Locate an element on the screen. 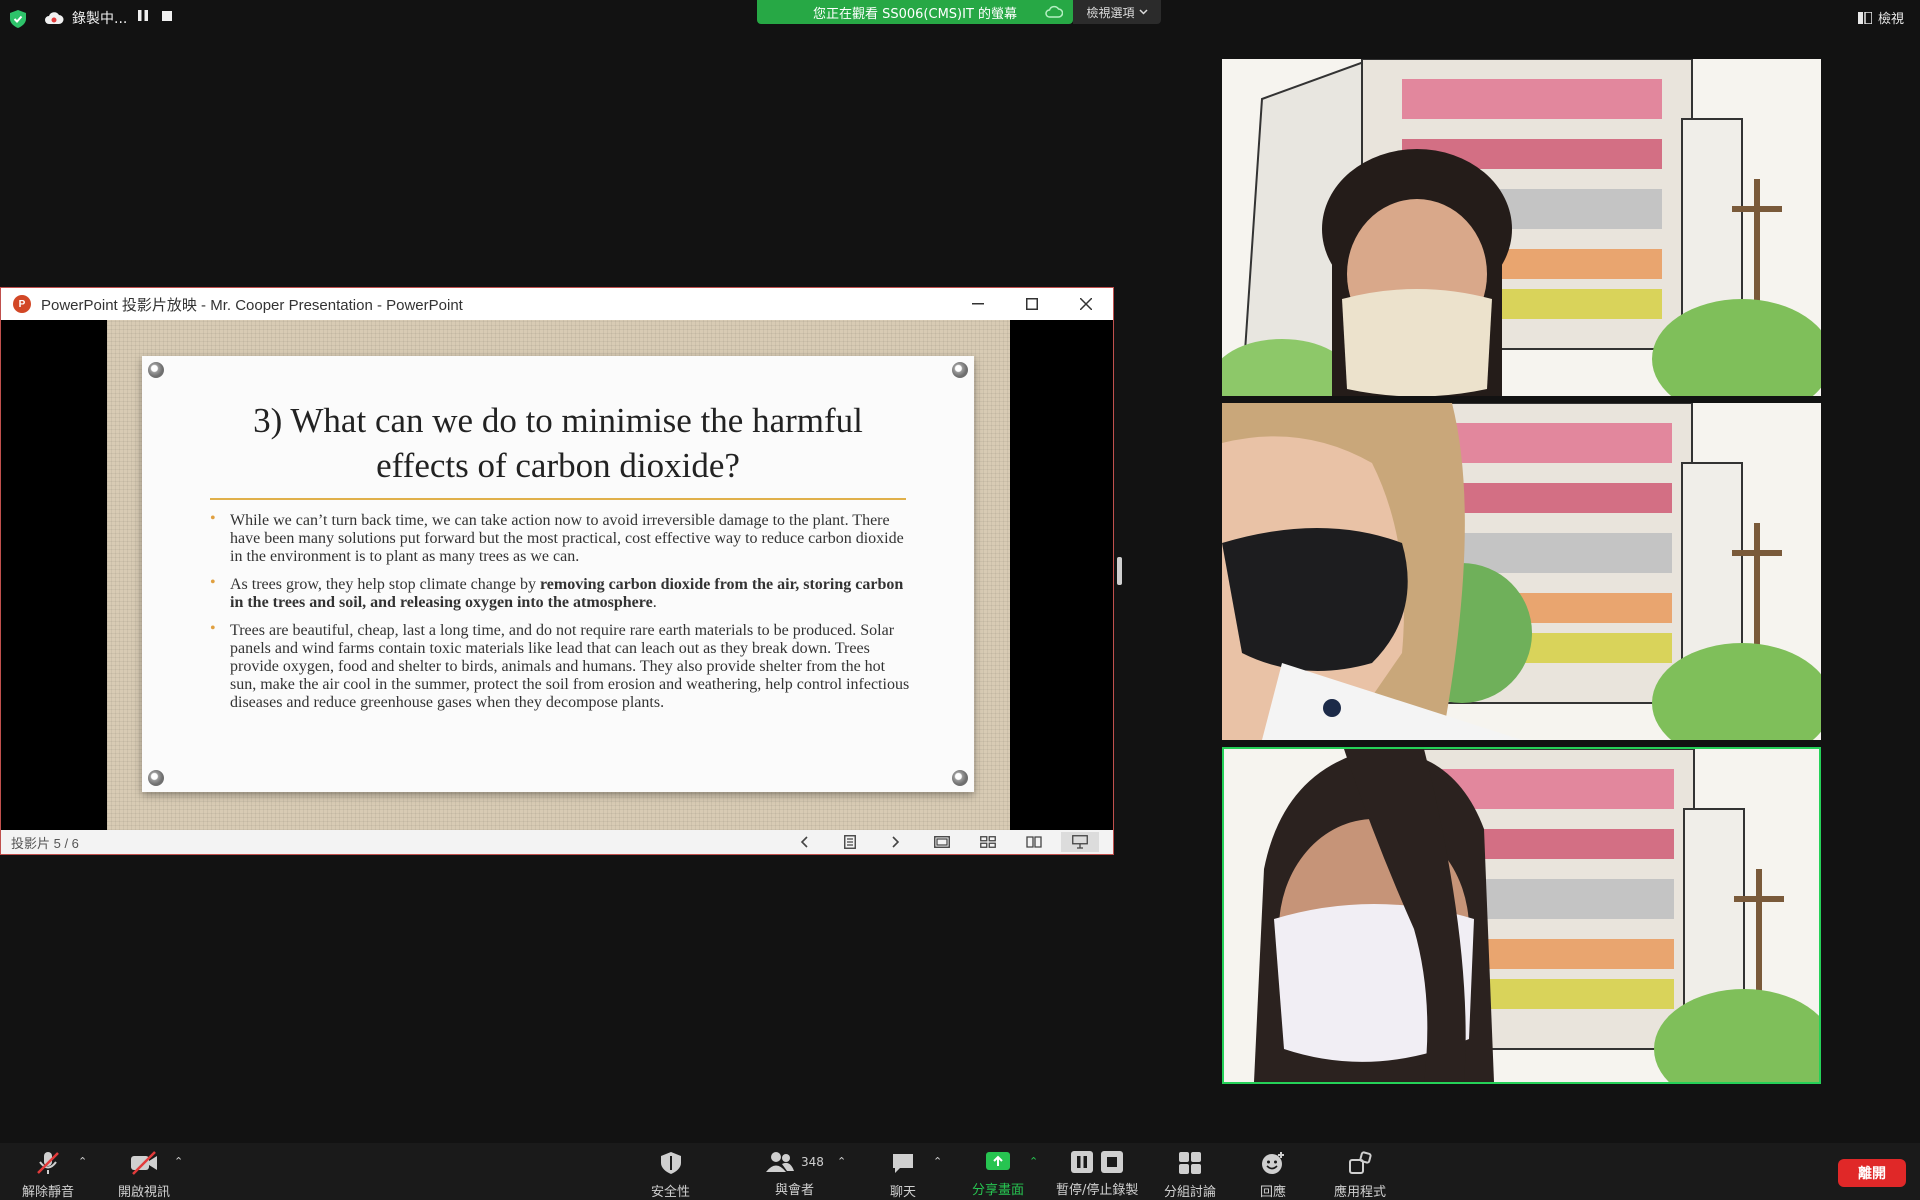  slide-sorter-button is located at coordinates (988, 842).